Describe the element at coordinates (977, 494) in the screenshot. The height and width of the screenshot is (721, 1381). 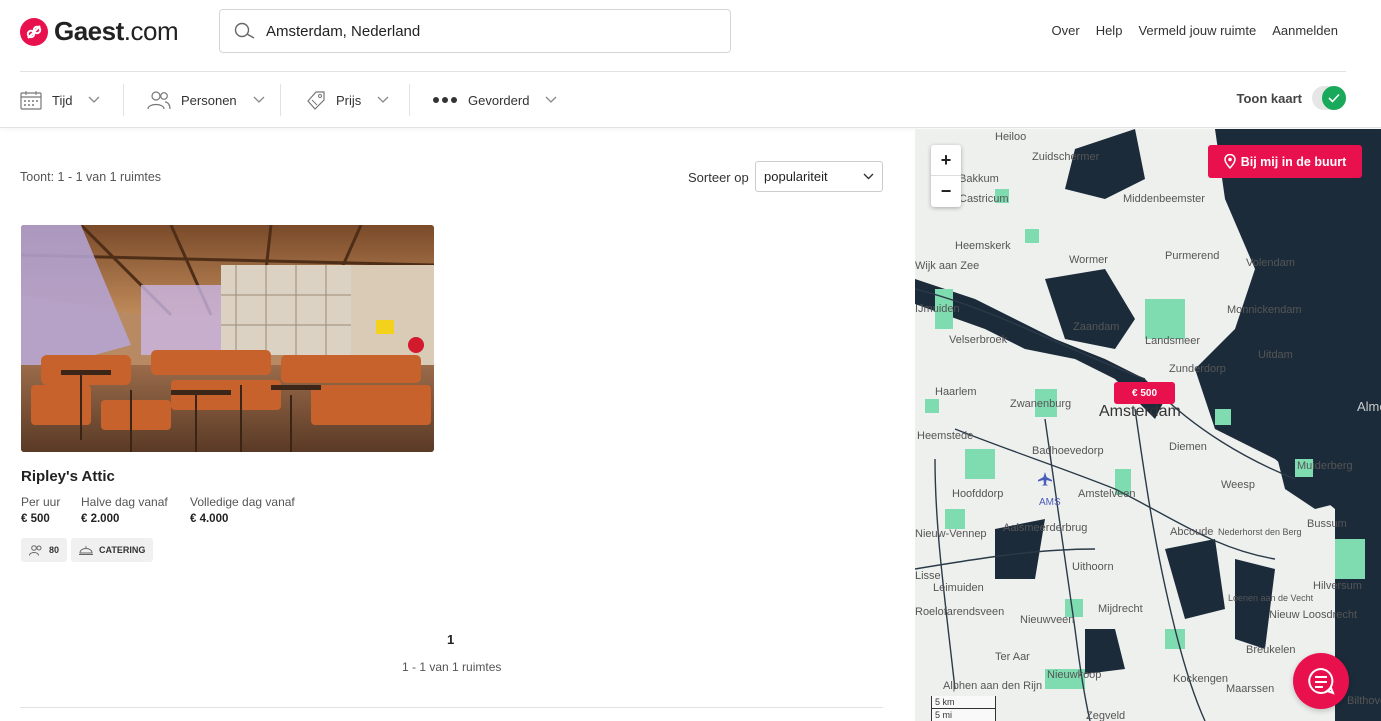
I see `map-label: Hoofddorp` at that location.